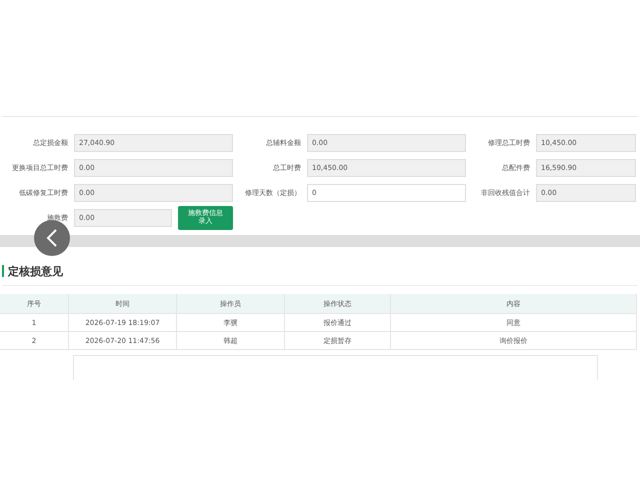 The height and width of the screenshot is (480, 640). What do you see at coordinates (3, 271) in the screenshot?
I see `section-marker` at bounding box center [3, 271].